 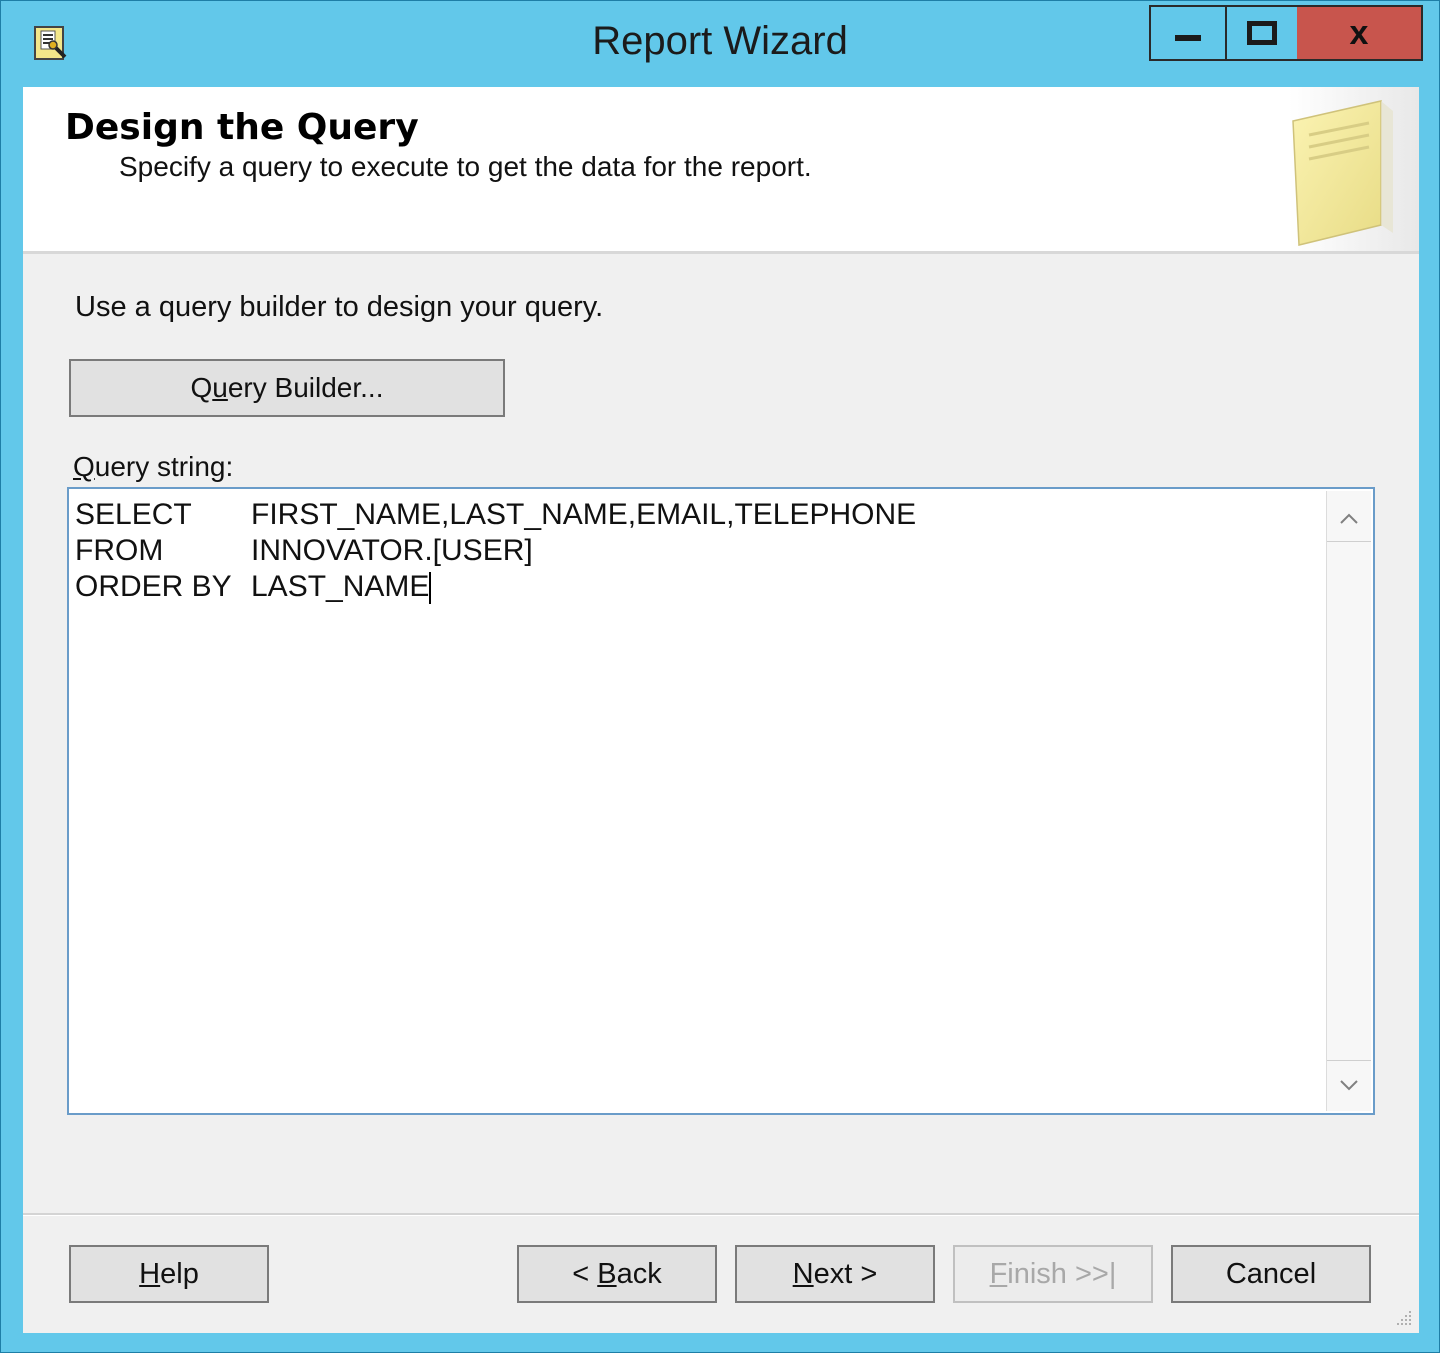 What do you see at coordinates (220, 387) in the screenshot?
I see `query-builder-mnemonic: u` at bounding box center [220, 387].